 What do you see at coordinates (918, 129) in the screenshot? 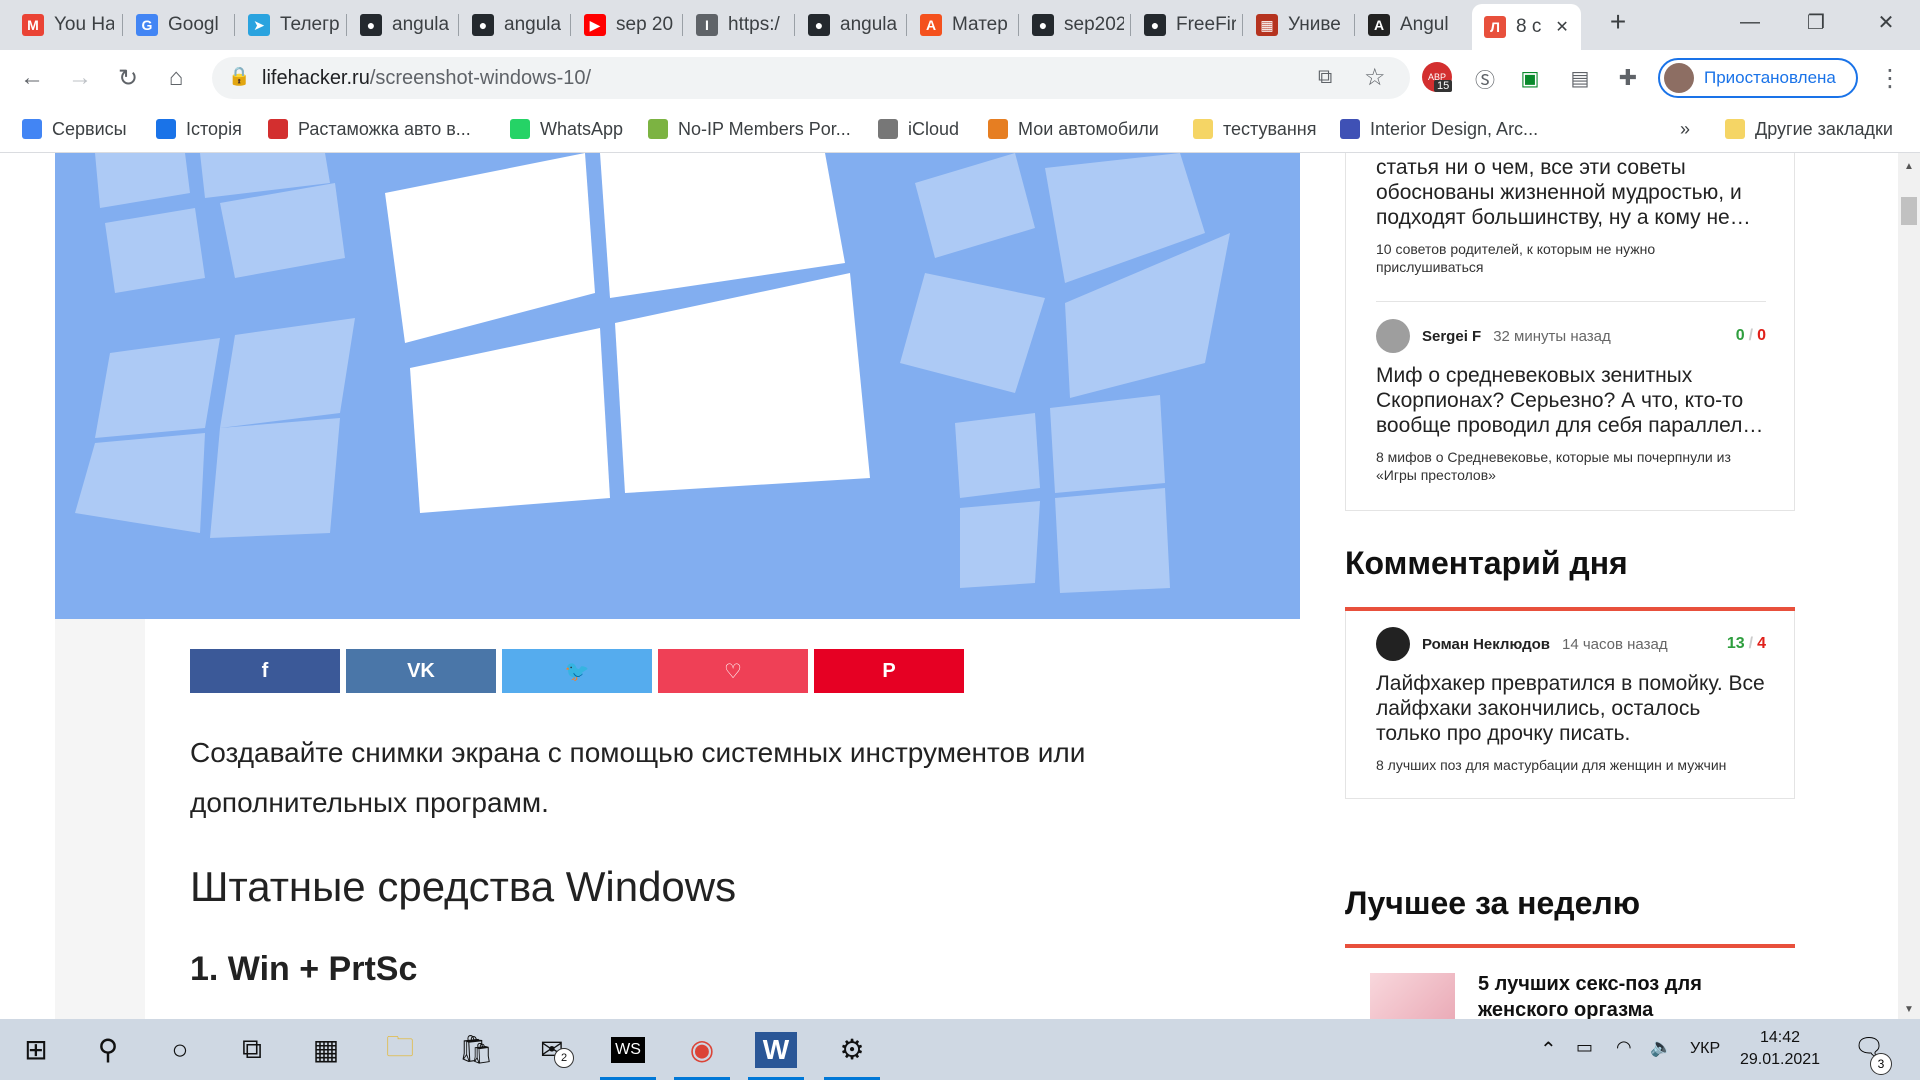
I see `bookmark-item: iCloud` at bounding box center [918, 129].